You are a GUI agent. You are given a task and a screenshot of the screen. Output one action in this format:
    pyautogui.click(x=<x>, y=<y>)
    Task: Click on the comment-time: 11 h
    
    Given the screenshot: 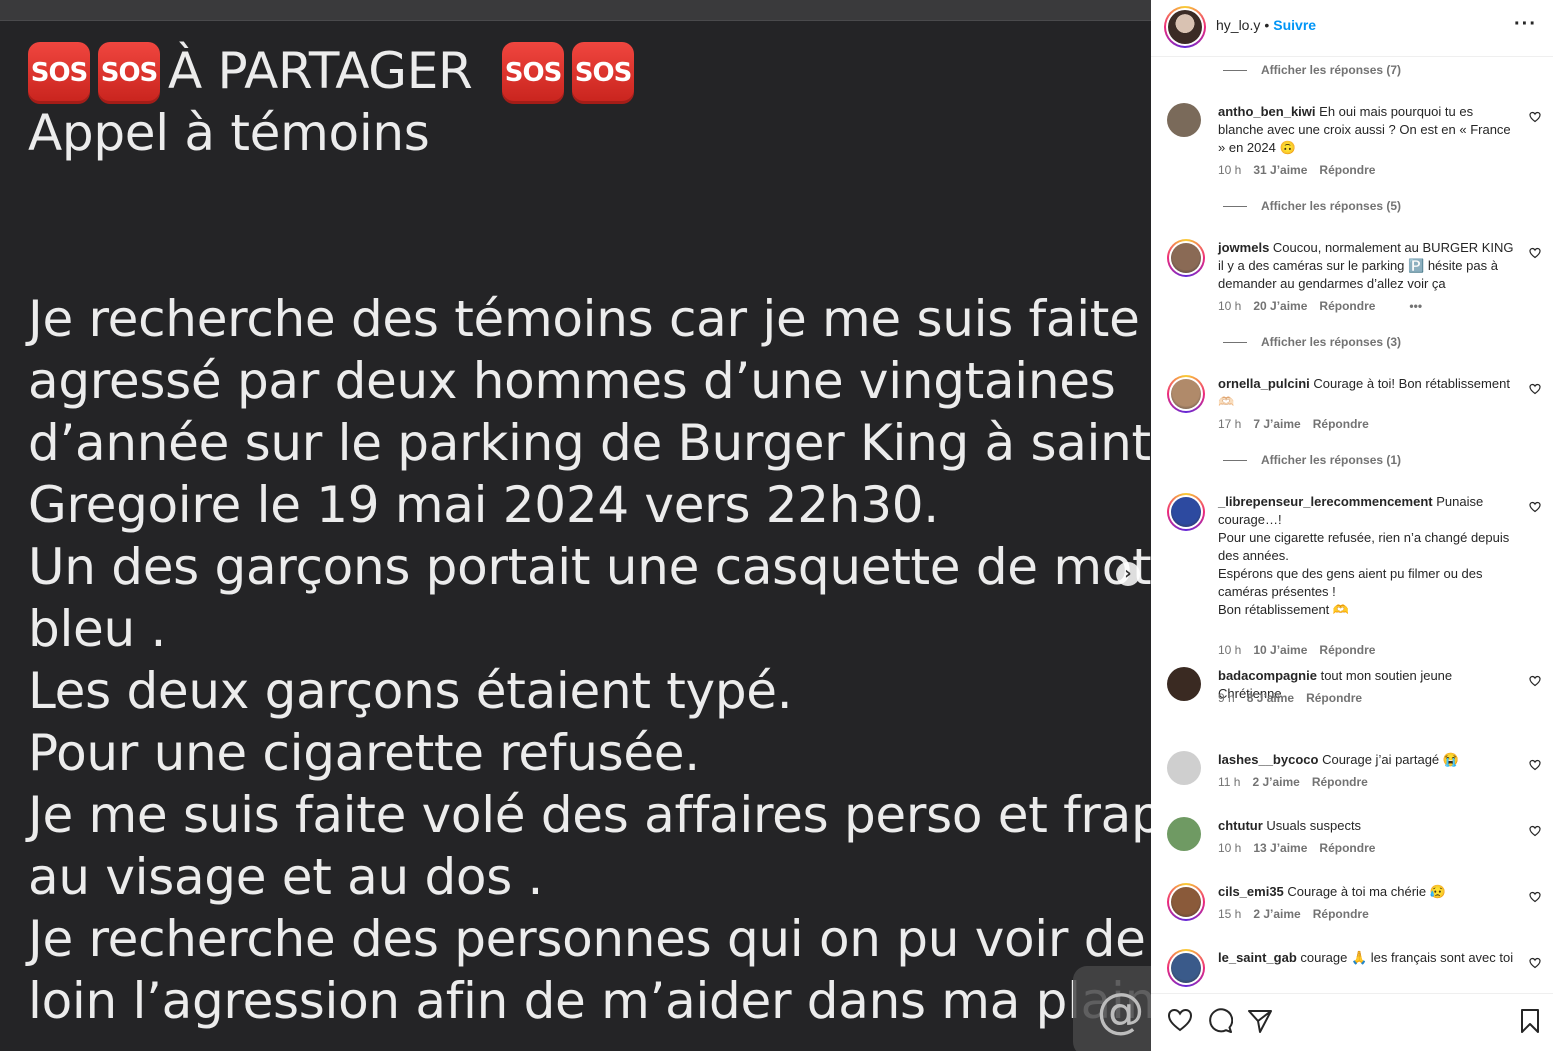 What is the action you would take?
    pyautogui.click(x=1229, y=782)
    